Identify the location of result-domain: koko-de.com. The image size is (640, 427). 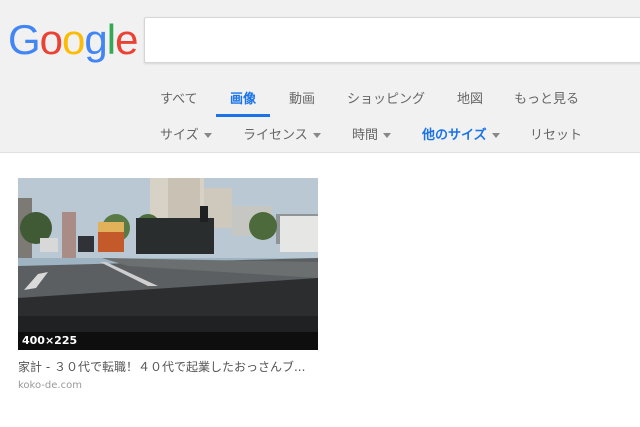
(168, 385).